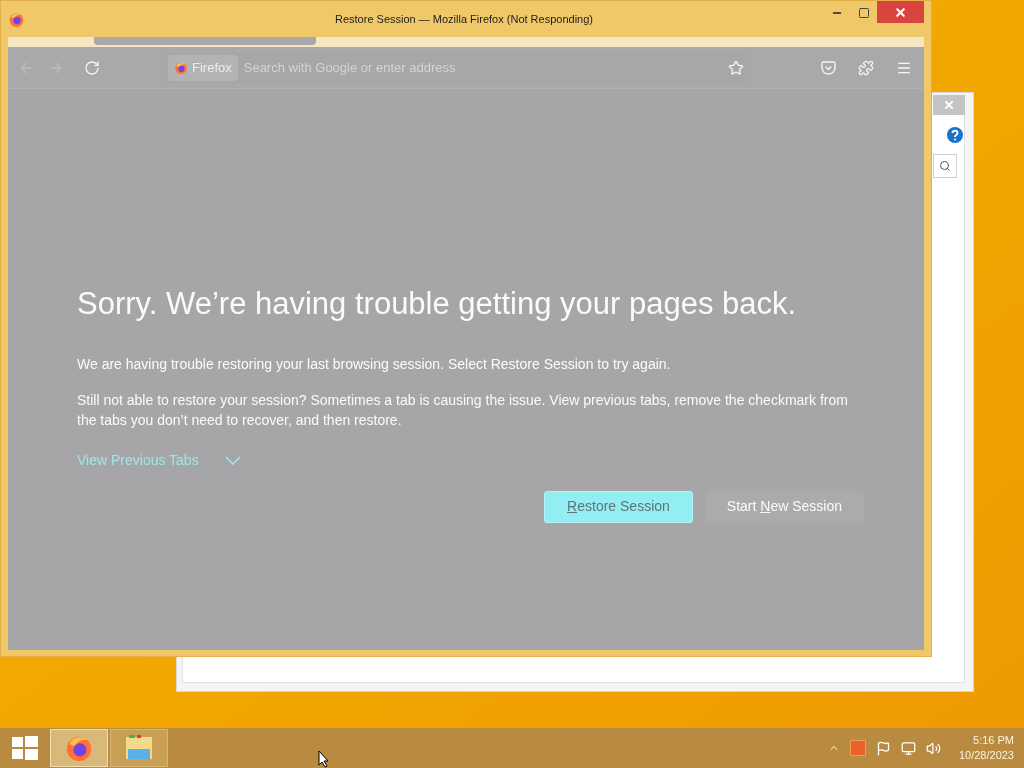 The image size is (1024, 768). I want to click on session-button: Start New Session, so click(784, 506).